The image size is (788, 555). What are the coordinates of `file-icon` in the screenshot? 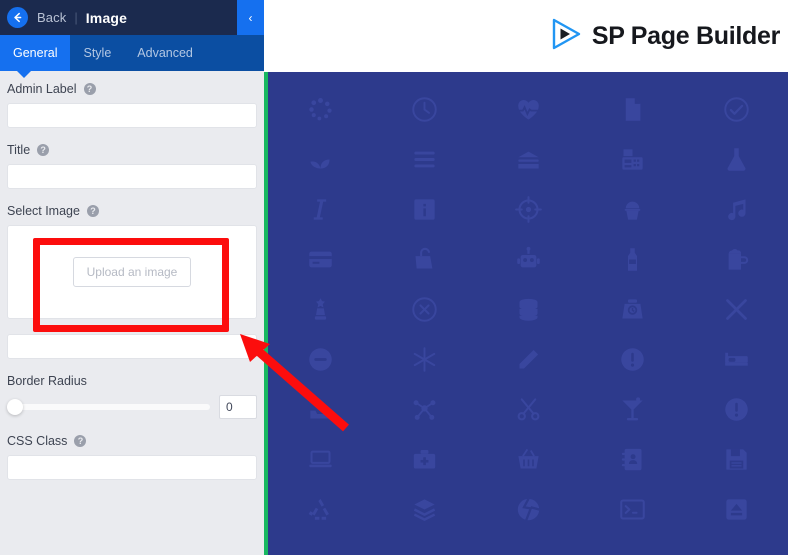 It's located at (632, 109).